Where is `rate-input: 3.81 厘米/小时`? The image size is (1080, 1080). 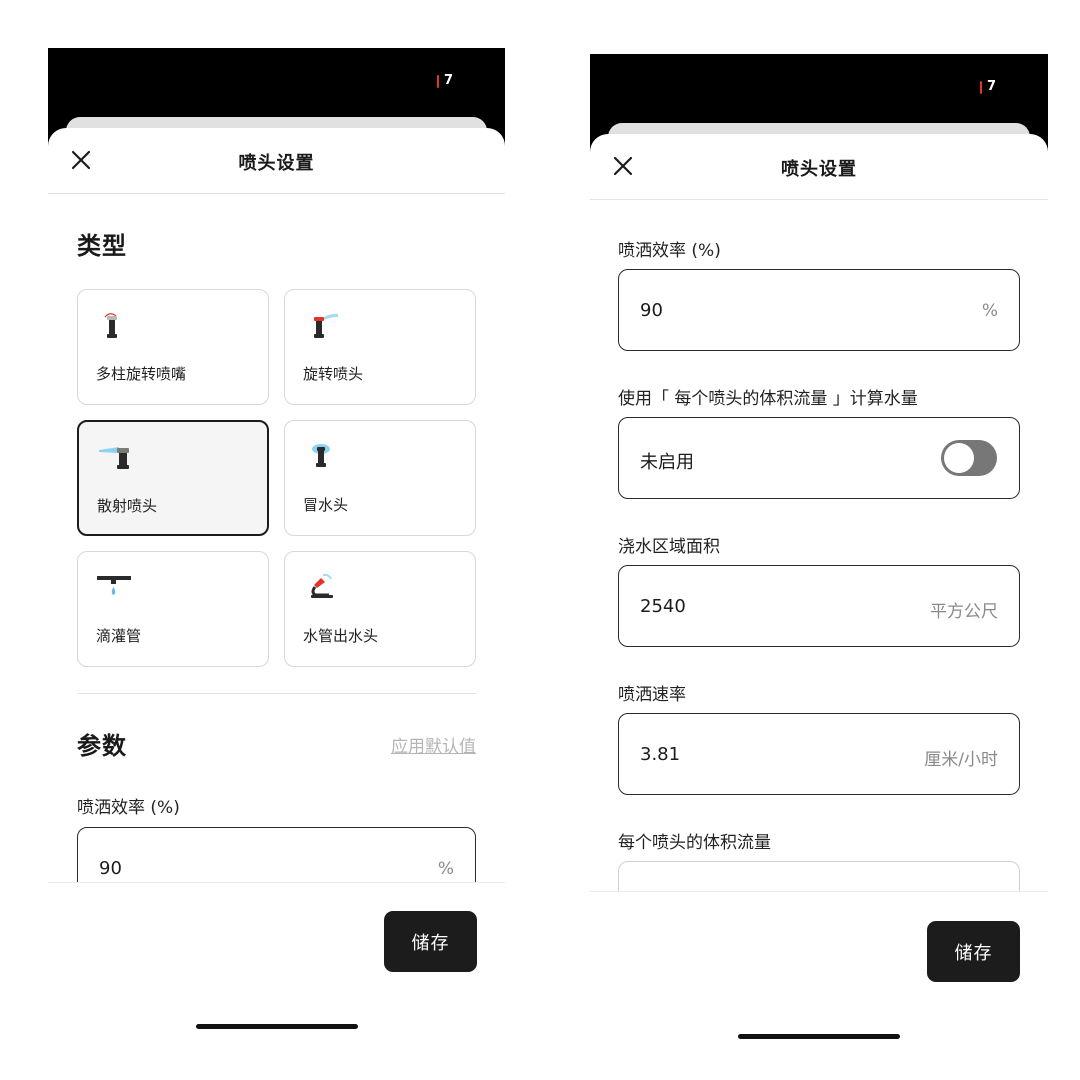 rate-input: 3.81 厘米/小时 is located at coordinates (819, 754).